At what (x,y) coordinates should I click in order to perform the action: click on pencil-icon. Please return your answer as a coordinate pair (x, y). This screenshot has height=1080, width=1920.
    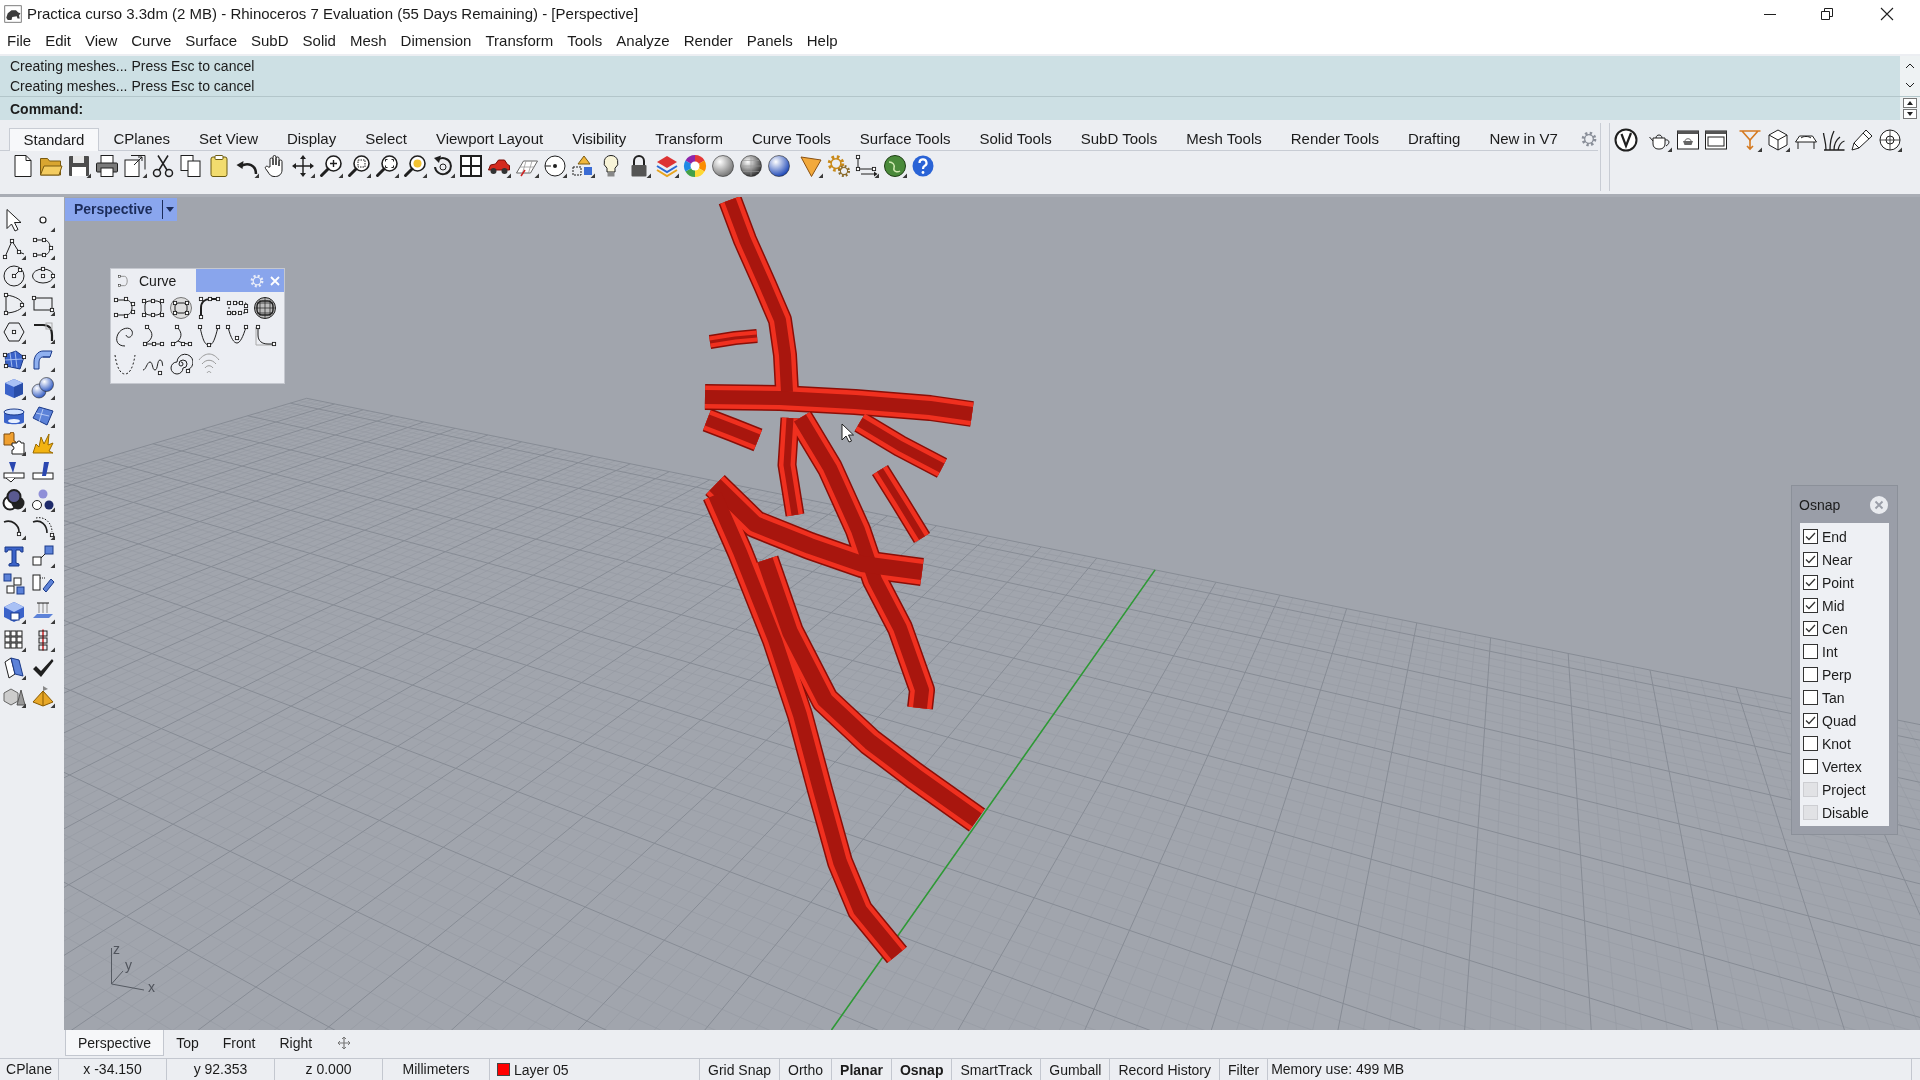
    Looking at the image, I should click on (1862, 140).